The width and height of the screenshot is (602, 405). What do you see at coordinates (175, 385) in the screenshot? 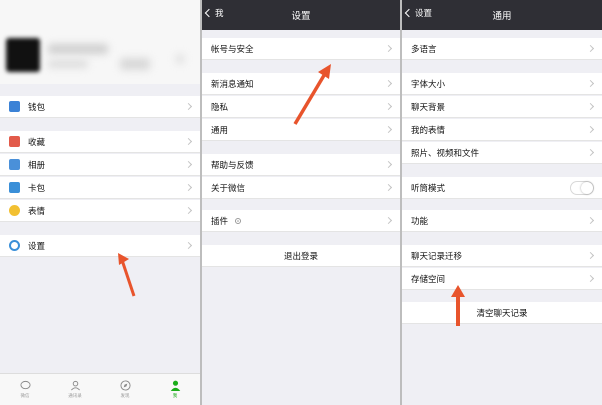
I see `person-icon` at bounding box center [175, 385].